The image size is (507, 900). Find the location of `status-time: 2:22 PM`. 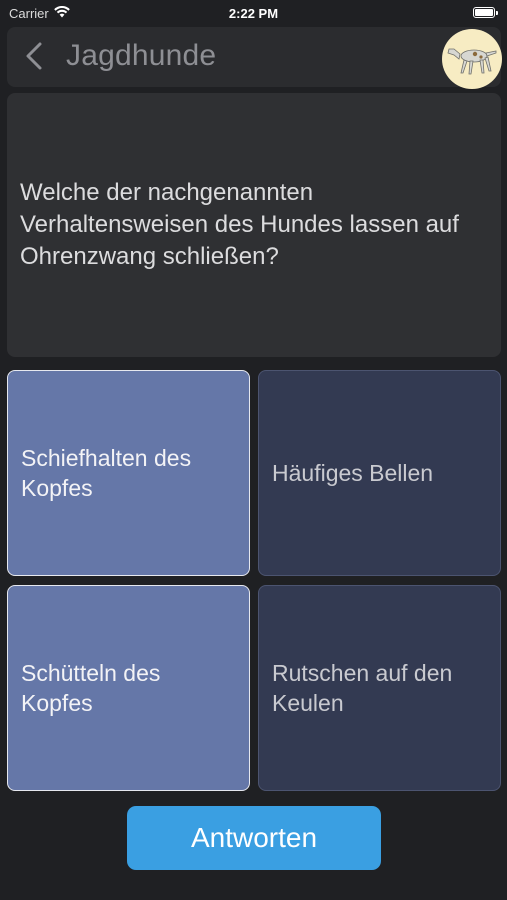

status-time: 2:22 PM is located at coordinates (253, 13).